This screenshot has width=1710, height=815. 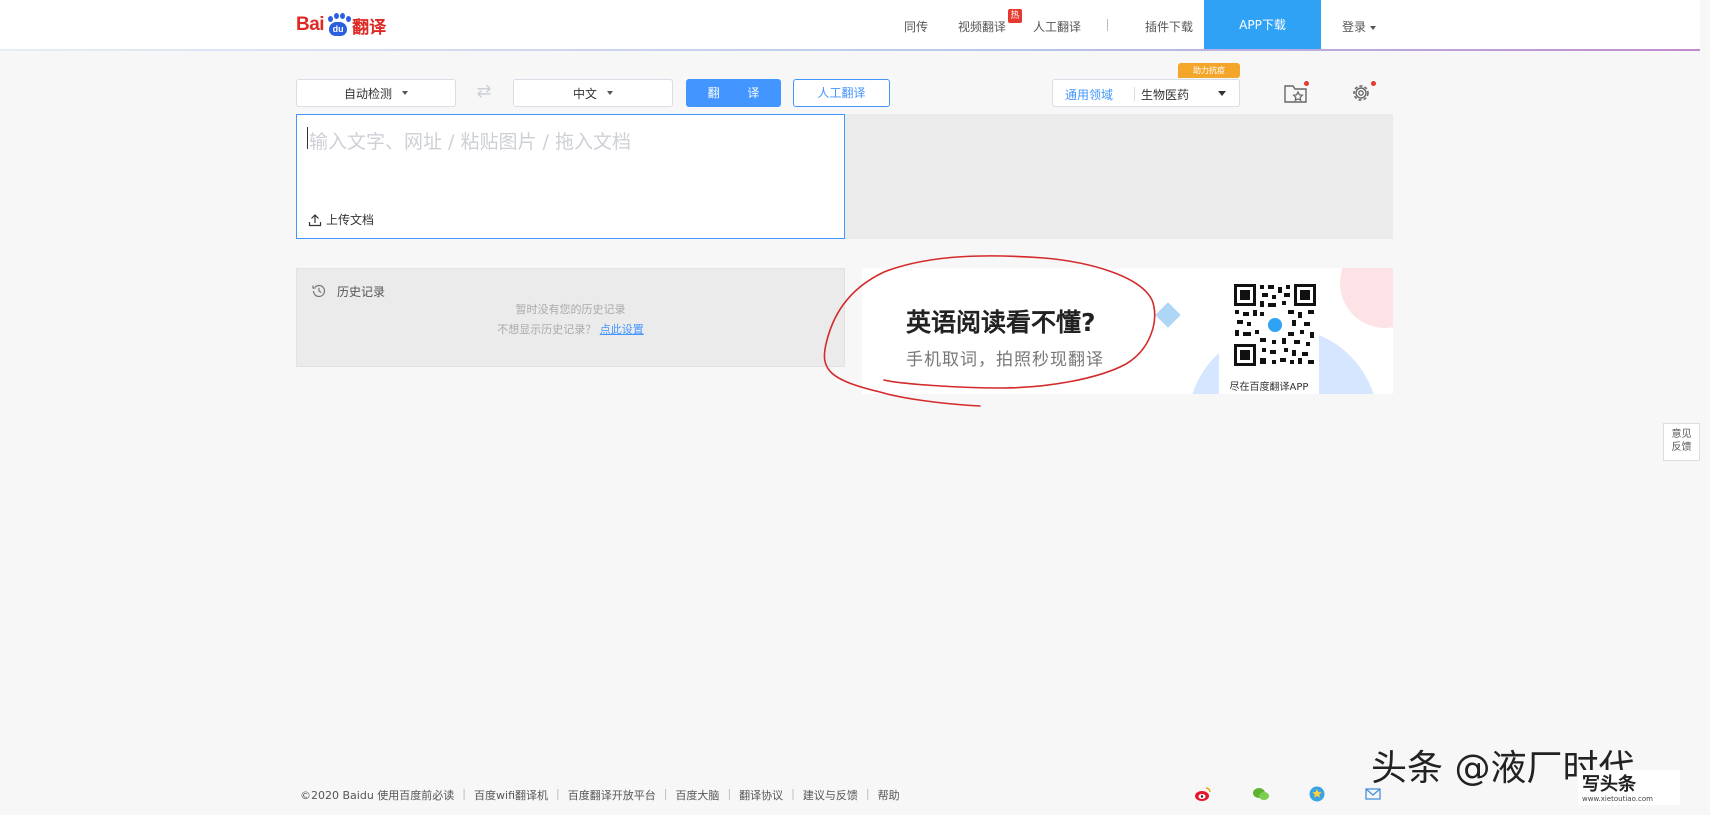 I want to click on footer-link: 百度翻译开放平台, so click(x=612, y=795).